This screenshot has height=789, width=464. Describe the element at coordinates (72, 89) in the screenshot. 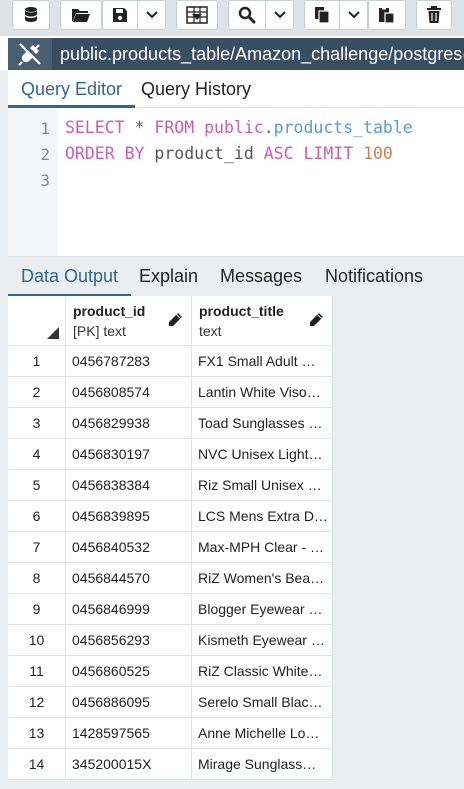

I see `tab-query-editor: Query Editor` at that location.